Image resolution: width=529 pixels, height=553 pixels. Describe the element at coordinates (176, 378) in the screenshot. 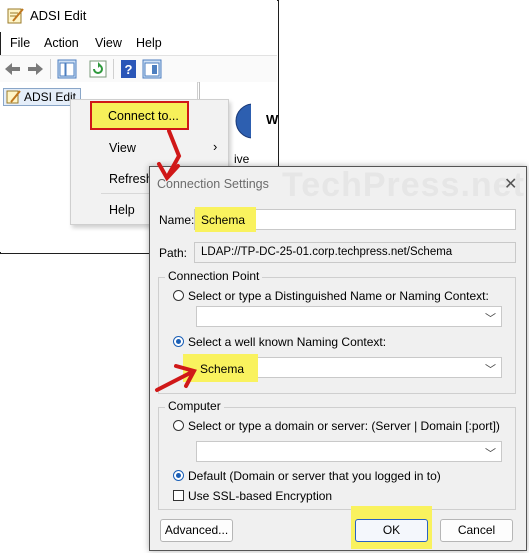

I see `arrow-to-schema` at that location.